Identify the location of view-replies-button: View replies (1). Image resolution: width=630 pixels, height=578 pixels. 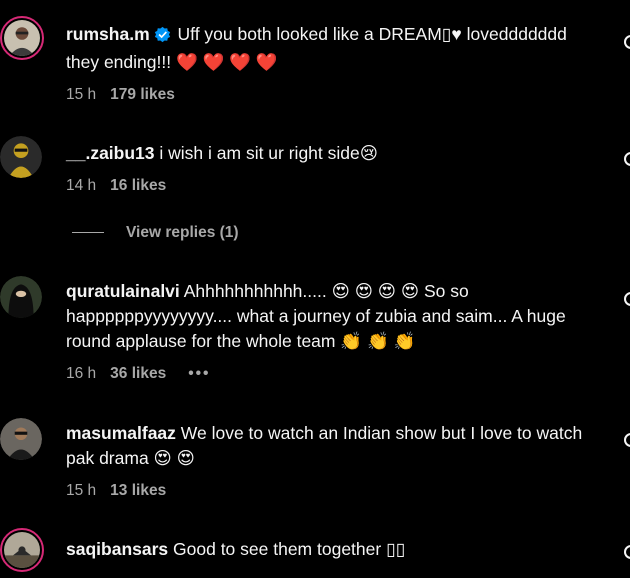
(155, 233).